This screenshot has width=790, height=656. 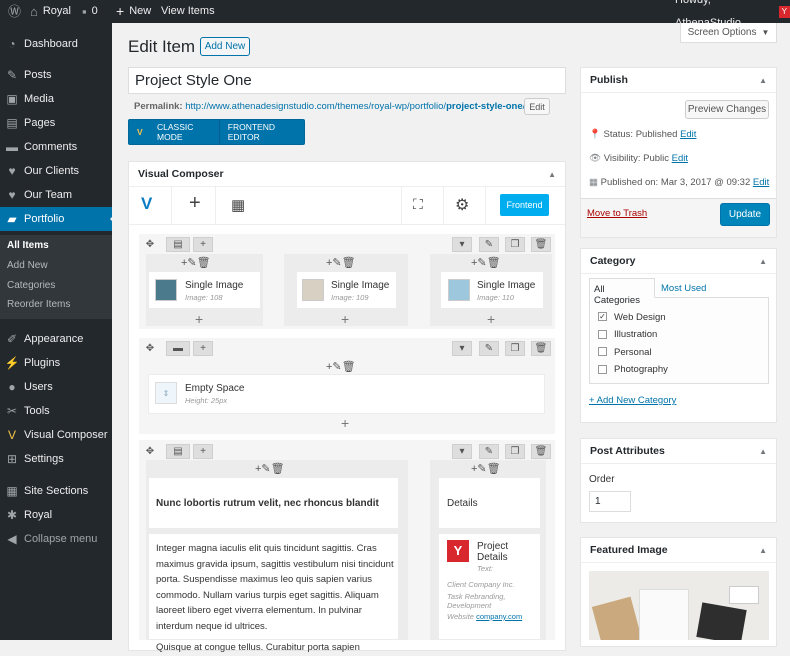 I want to click on frontend-editor-button: FRONTEND EDITOR, so click(x=262, y=132).